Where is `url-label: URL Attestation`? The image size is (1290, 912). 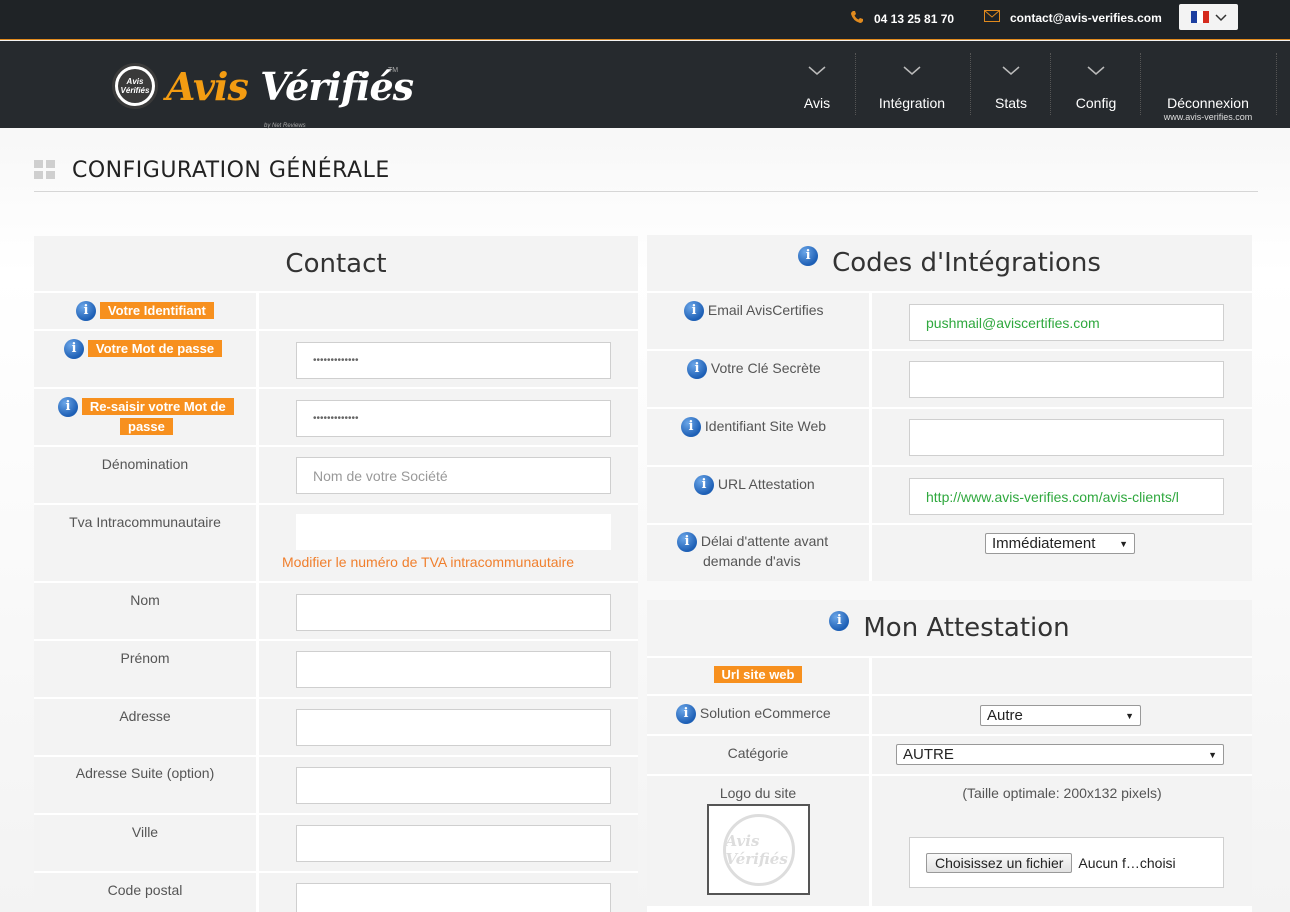 url-label: URL Attestation is located at coordinates (766, 484).